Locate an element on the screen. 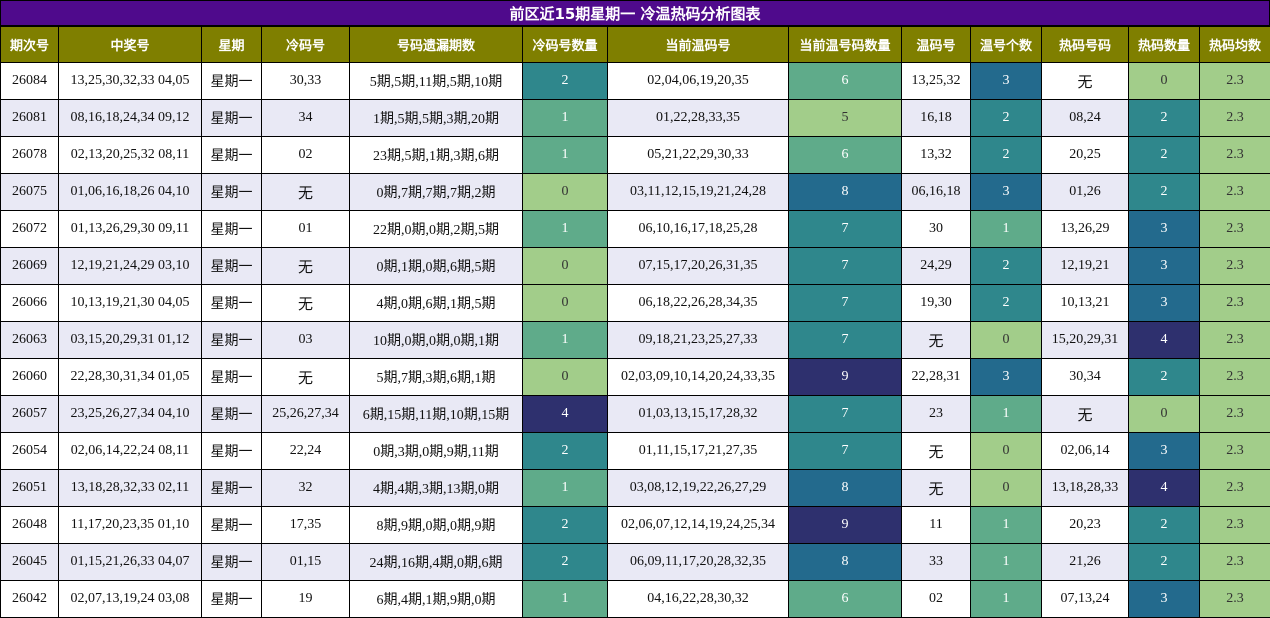  hot-cell: 02,06,14 is located at coordinates (1085, 451).